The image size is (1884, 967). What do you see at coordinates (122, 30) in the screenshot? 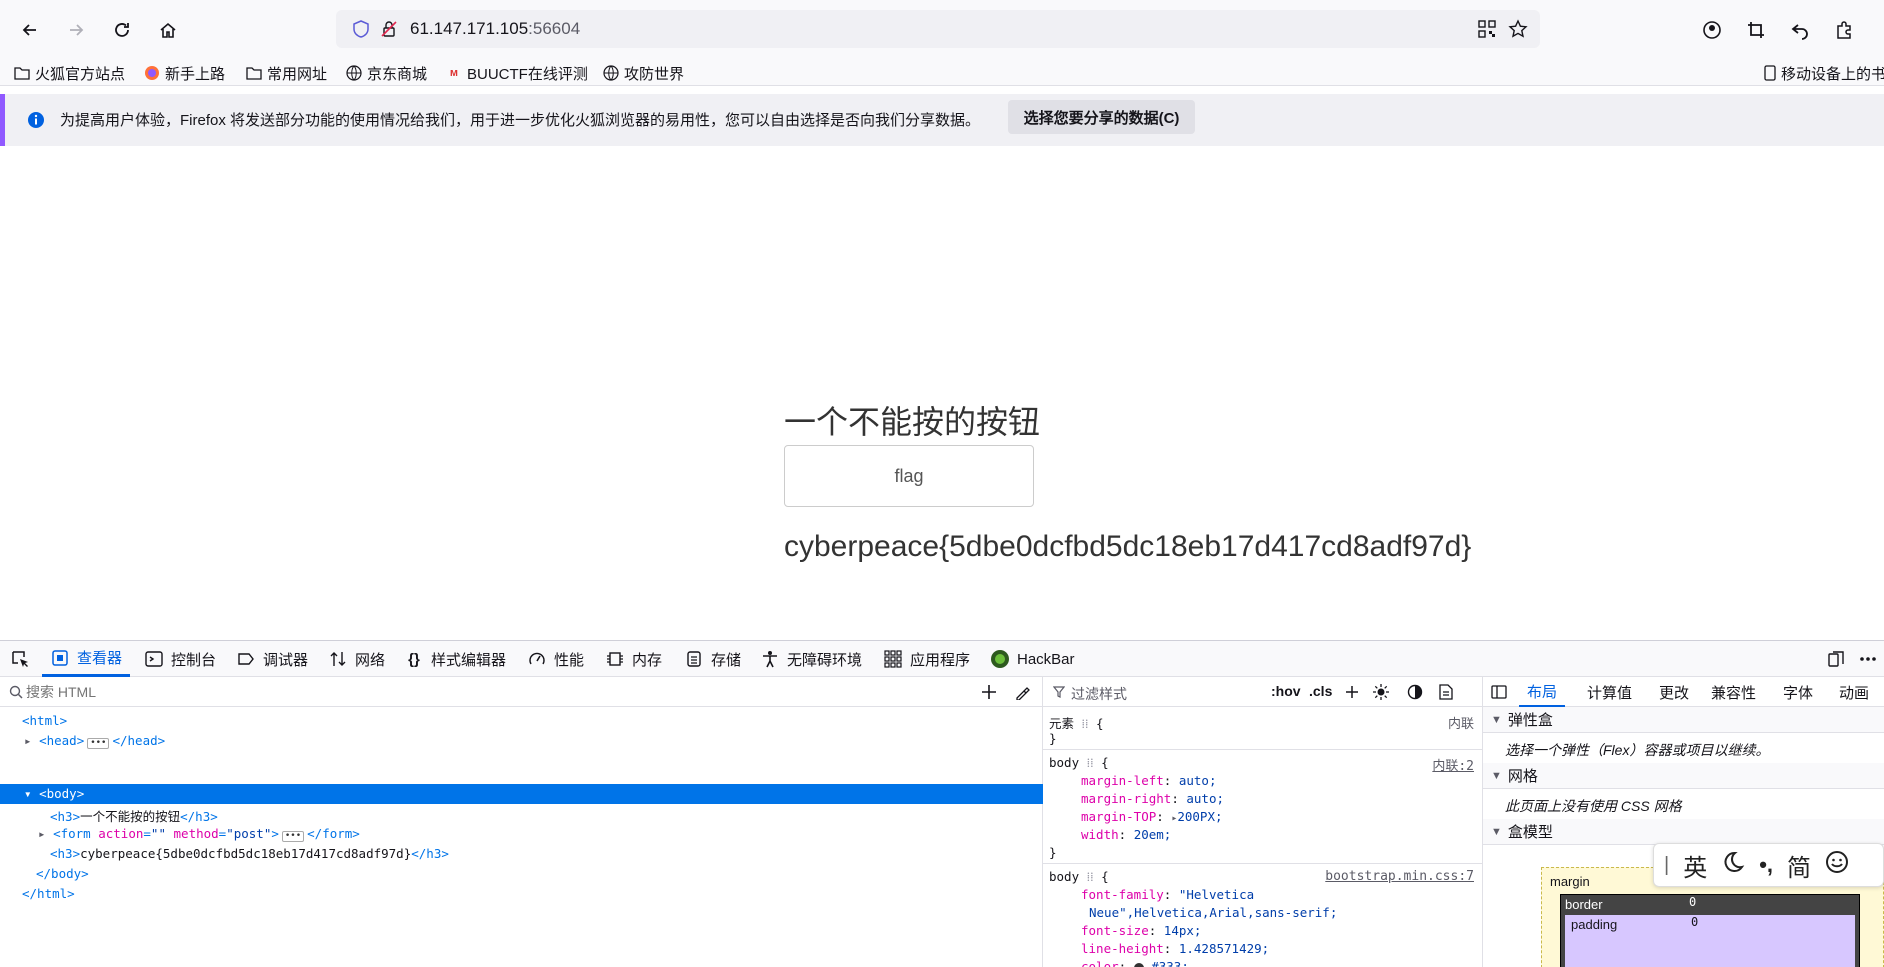
I see `reload-button` at bounding box center [122, 30].